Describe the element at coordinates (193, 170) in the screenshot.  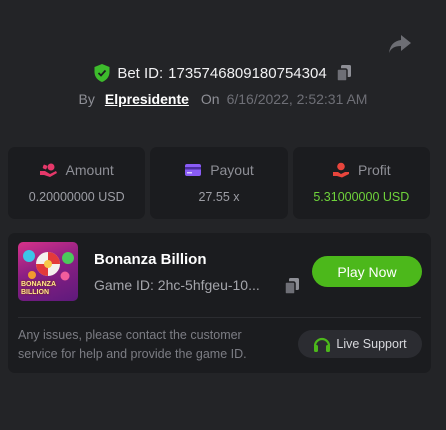
I see `card-icon` at that location.